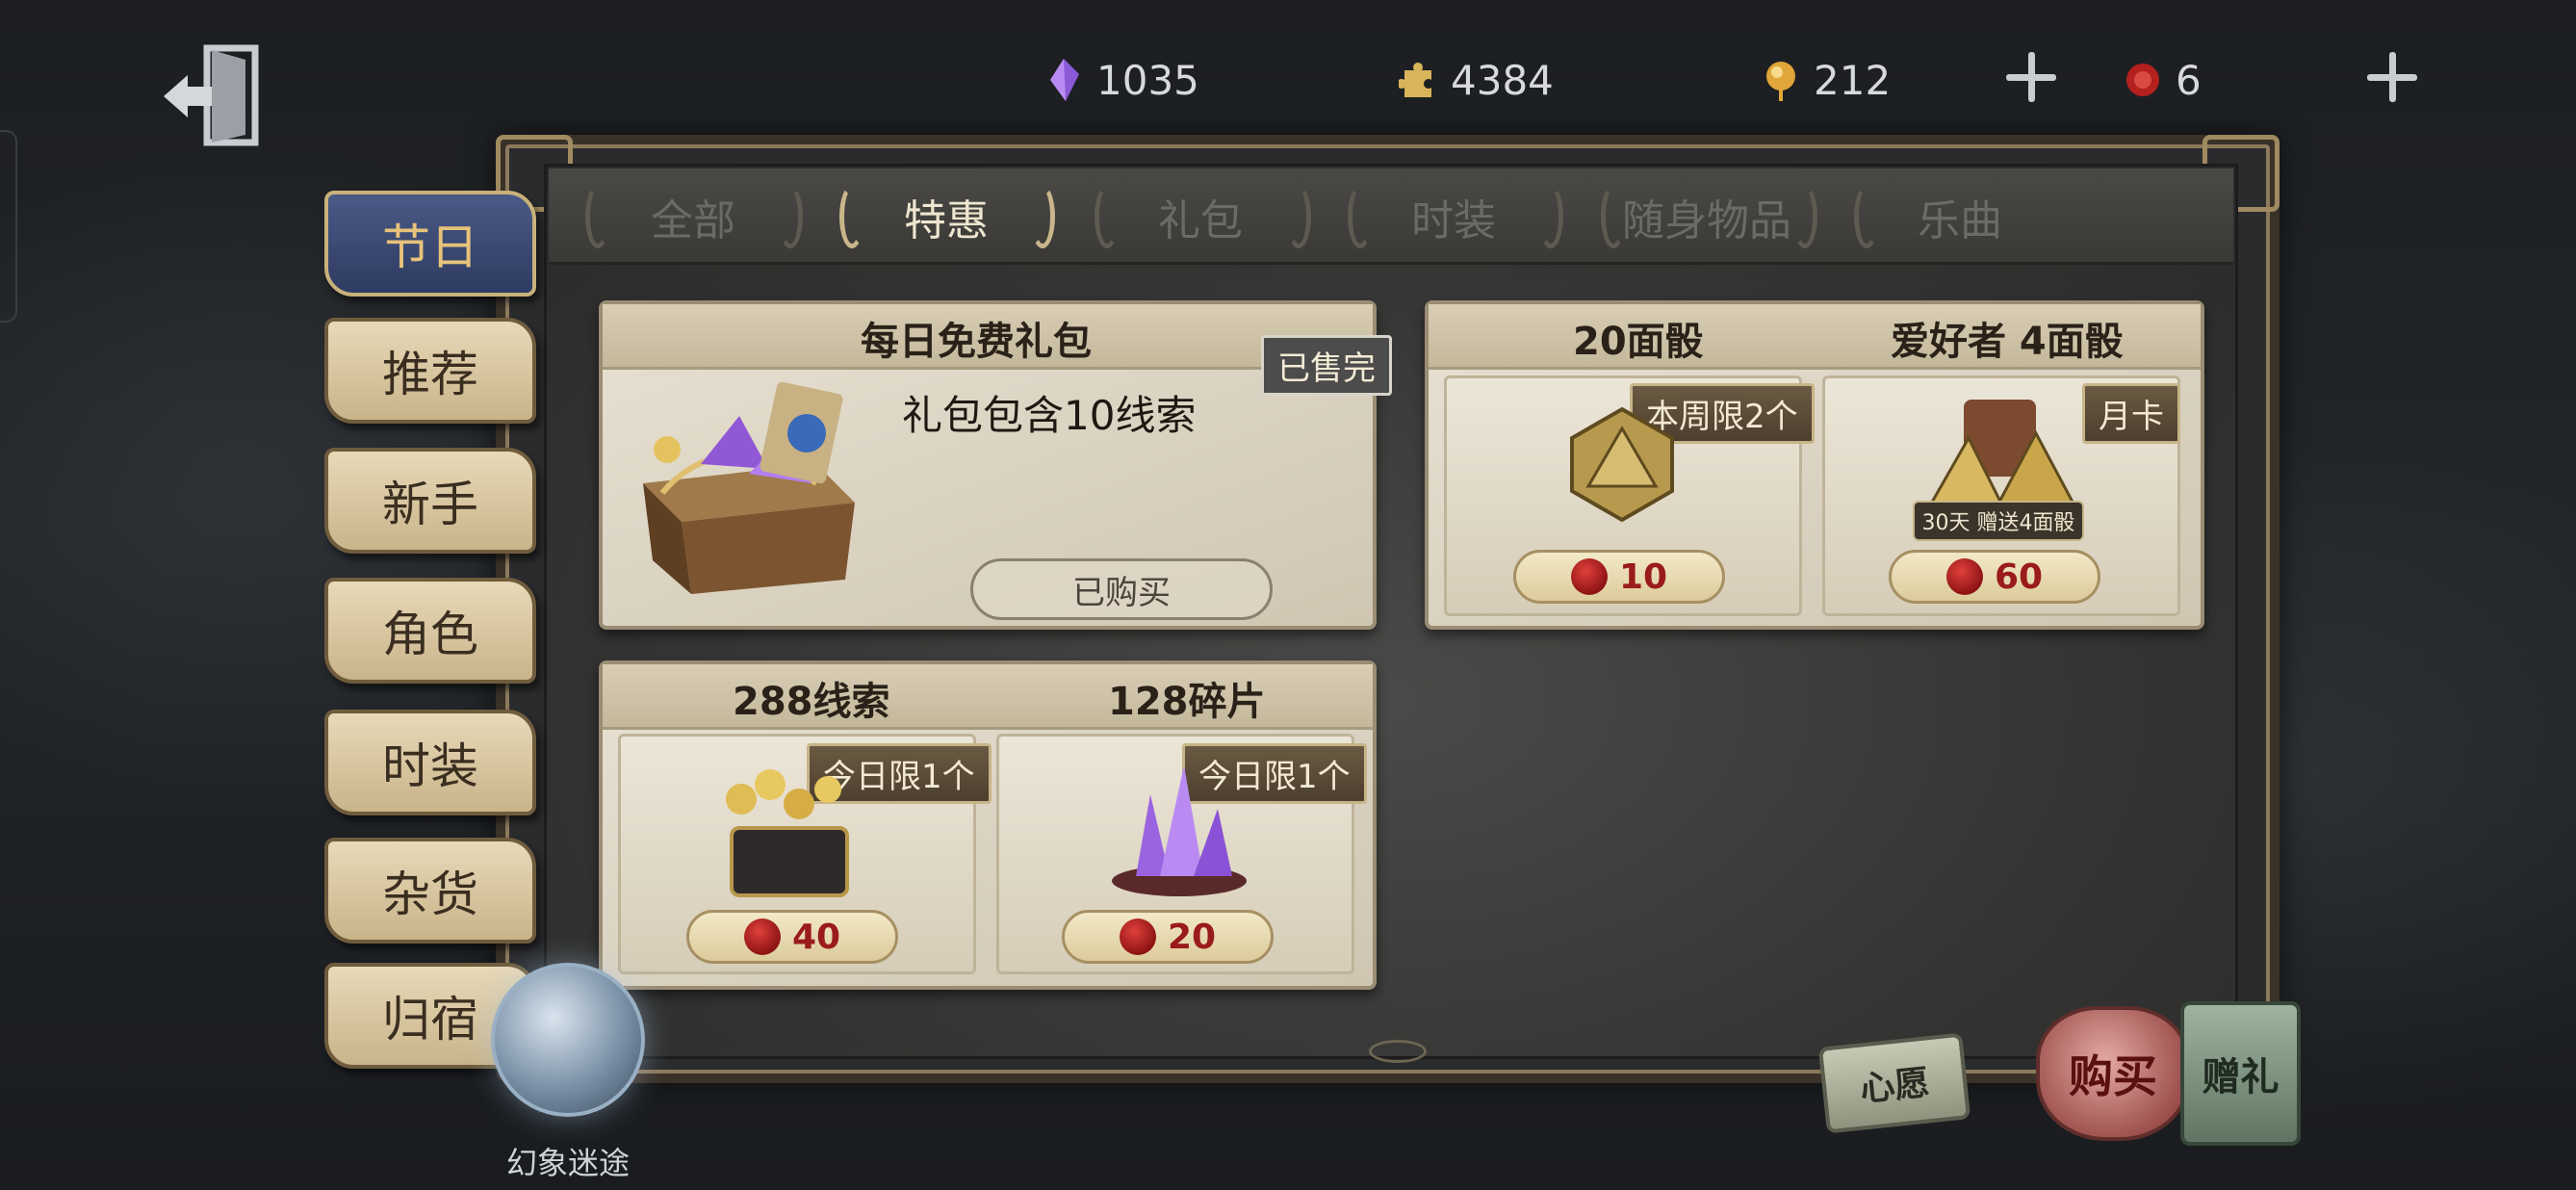 The width and height of the screenshot is (2576, 1190). What do you see at coordinates (1187, 702) in the screenshot?
I see `shard-title: 128碎片` at bounding box center [1187, 702].